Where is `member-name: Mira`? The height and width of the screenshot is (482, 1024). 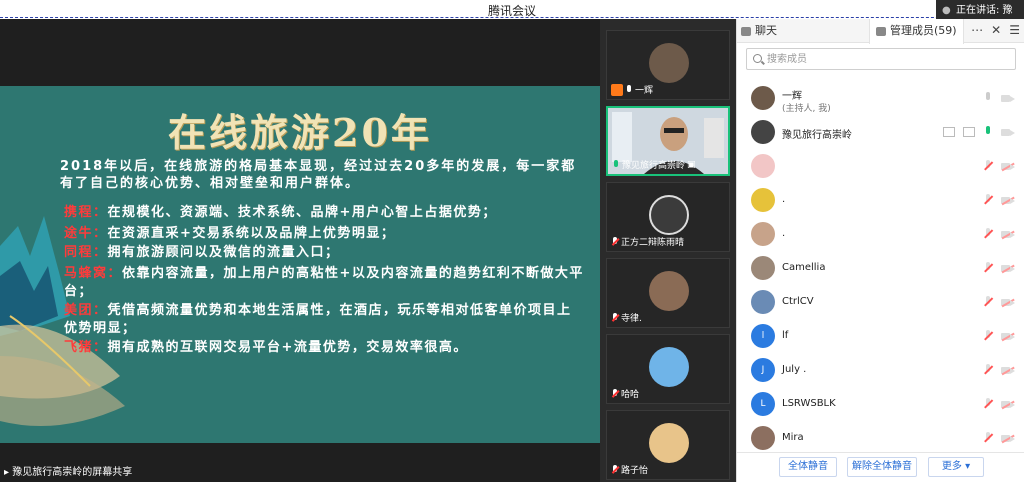
member-name: Mira is located at coordinates (793, 437).